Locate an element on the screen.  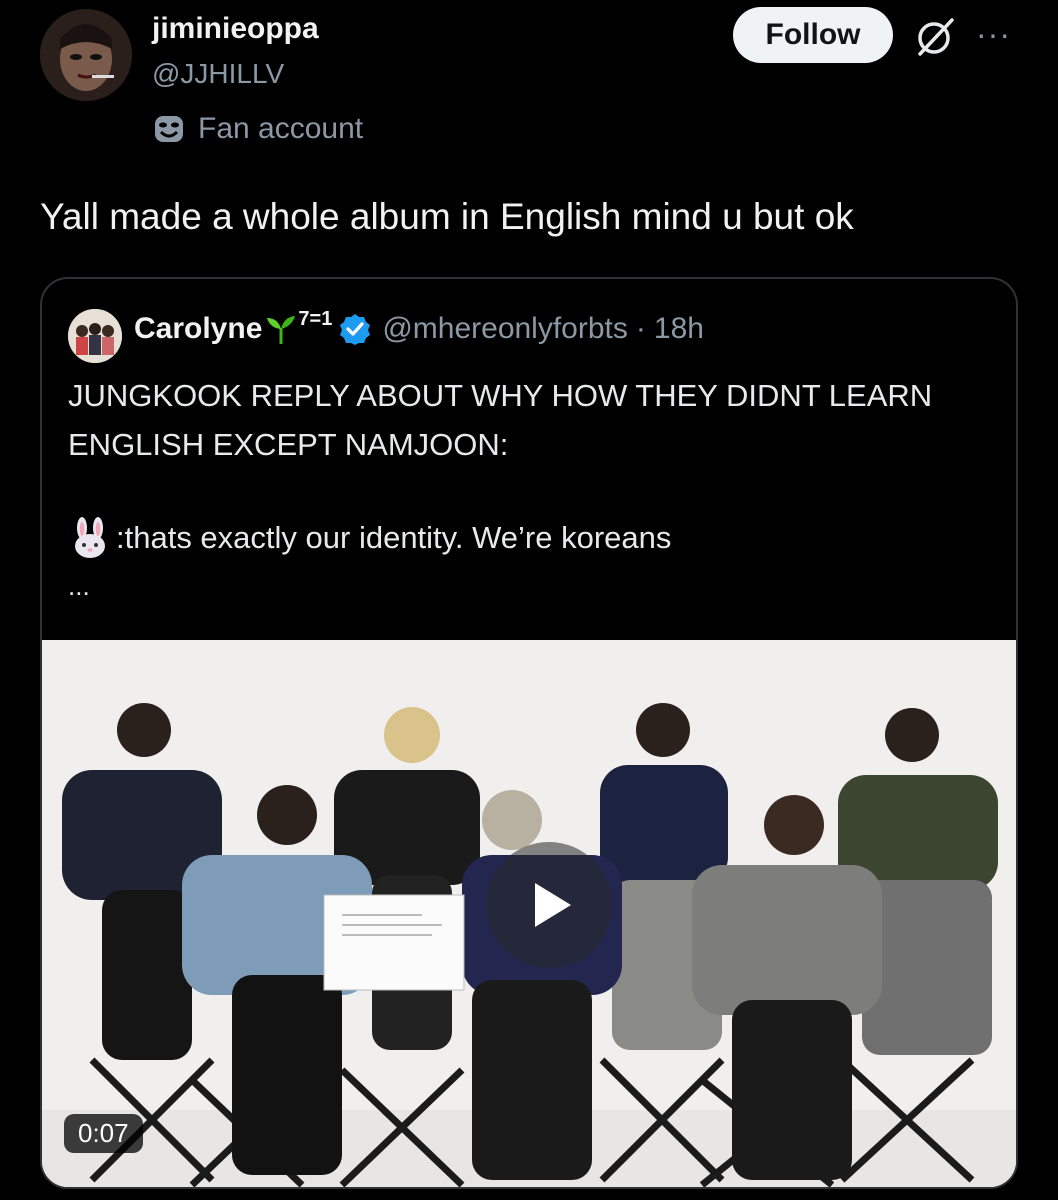
quote-header: Carolyne 7=1 @mhereonlyforbts · 18h is located at coordinates (419, 327).